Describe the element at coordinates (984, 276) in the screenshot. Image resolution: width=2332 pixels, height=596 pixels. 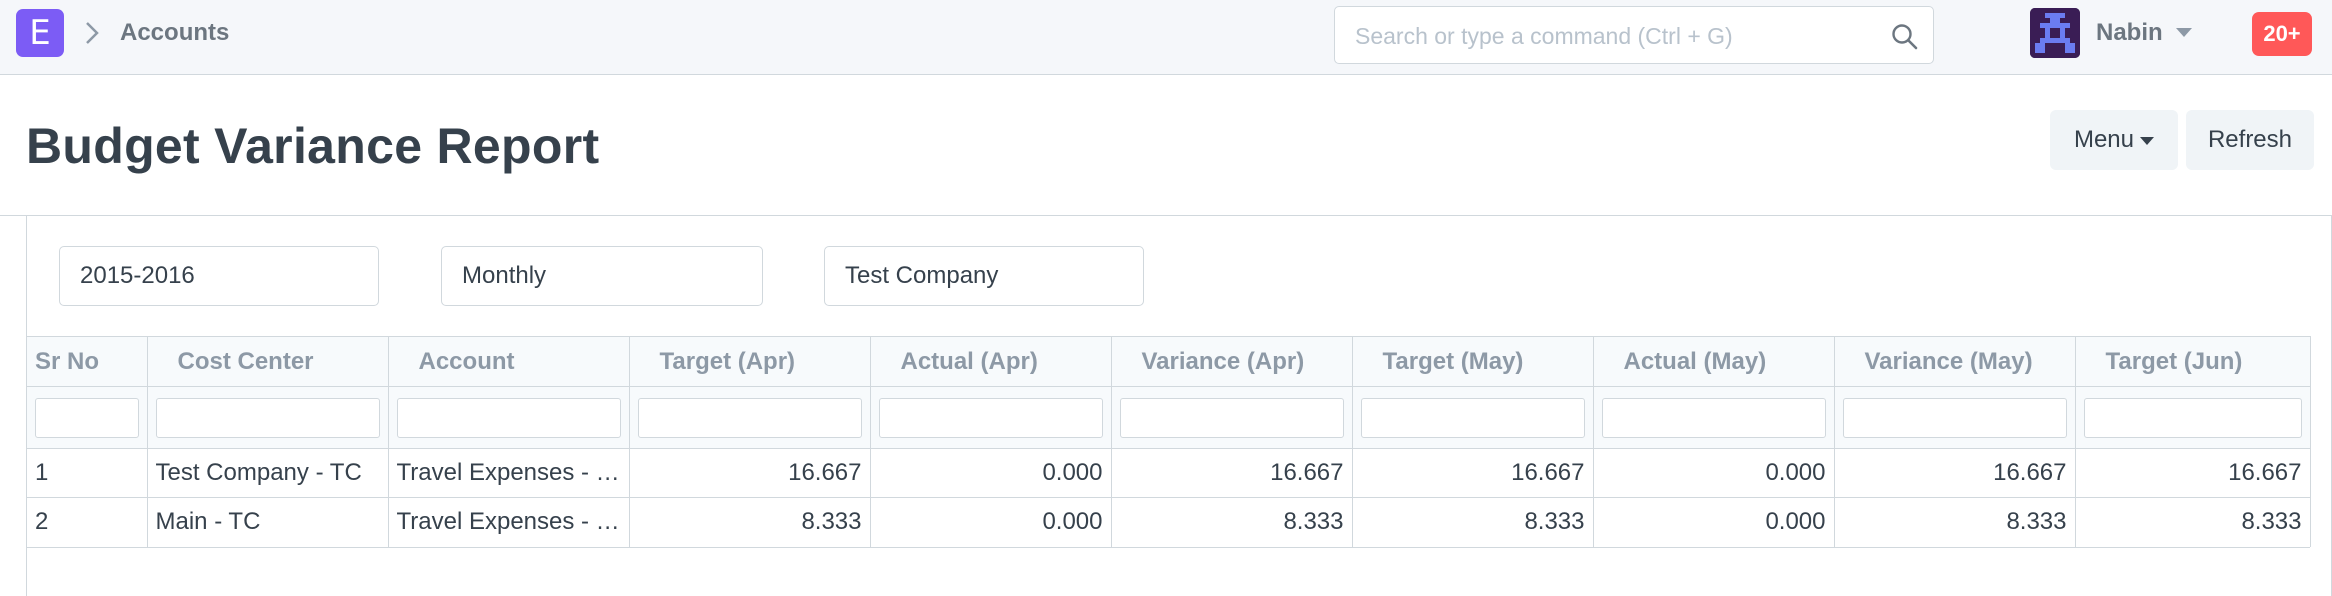
I see `company-filter: Test Company` at that location.